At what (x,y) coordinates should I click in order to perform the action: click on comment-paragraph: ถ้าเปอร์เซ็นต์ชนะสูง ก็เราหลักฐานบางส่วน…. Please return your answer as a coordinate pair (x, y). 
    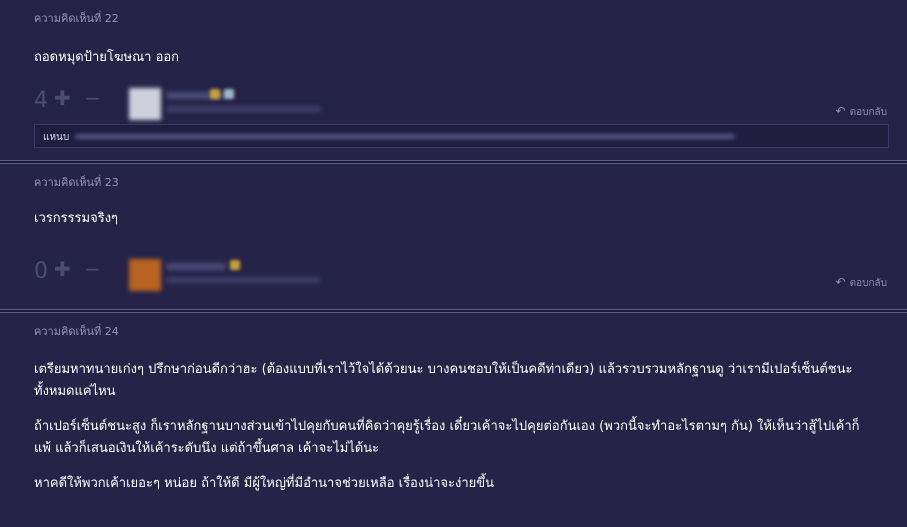
    Looking at the image, I should click on (447, 437).